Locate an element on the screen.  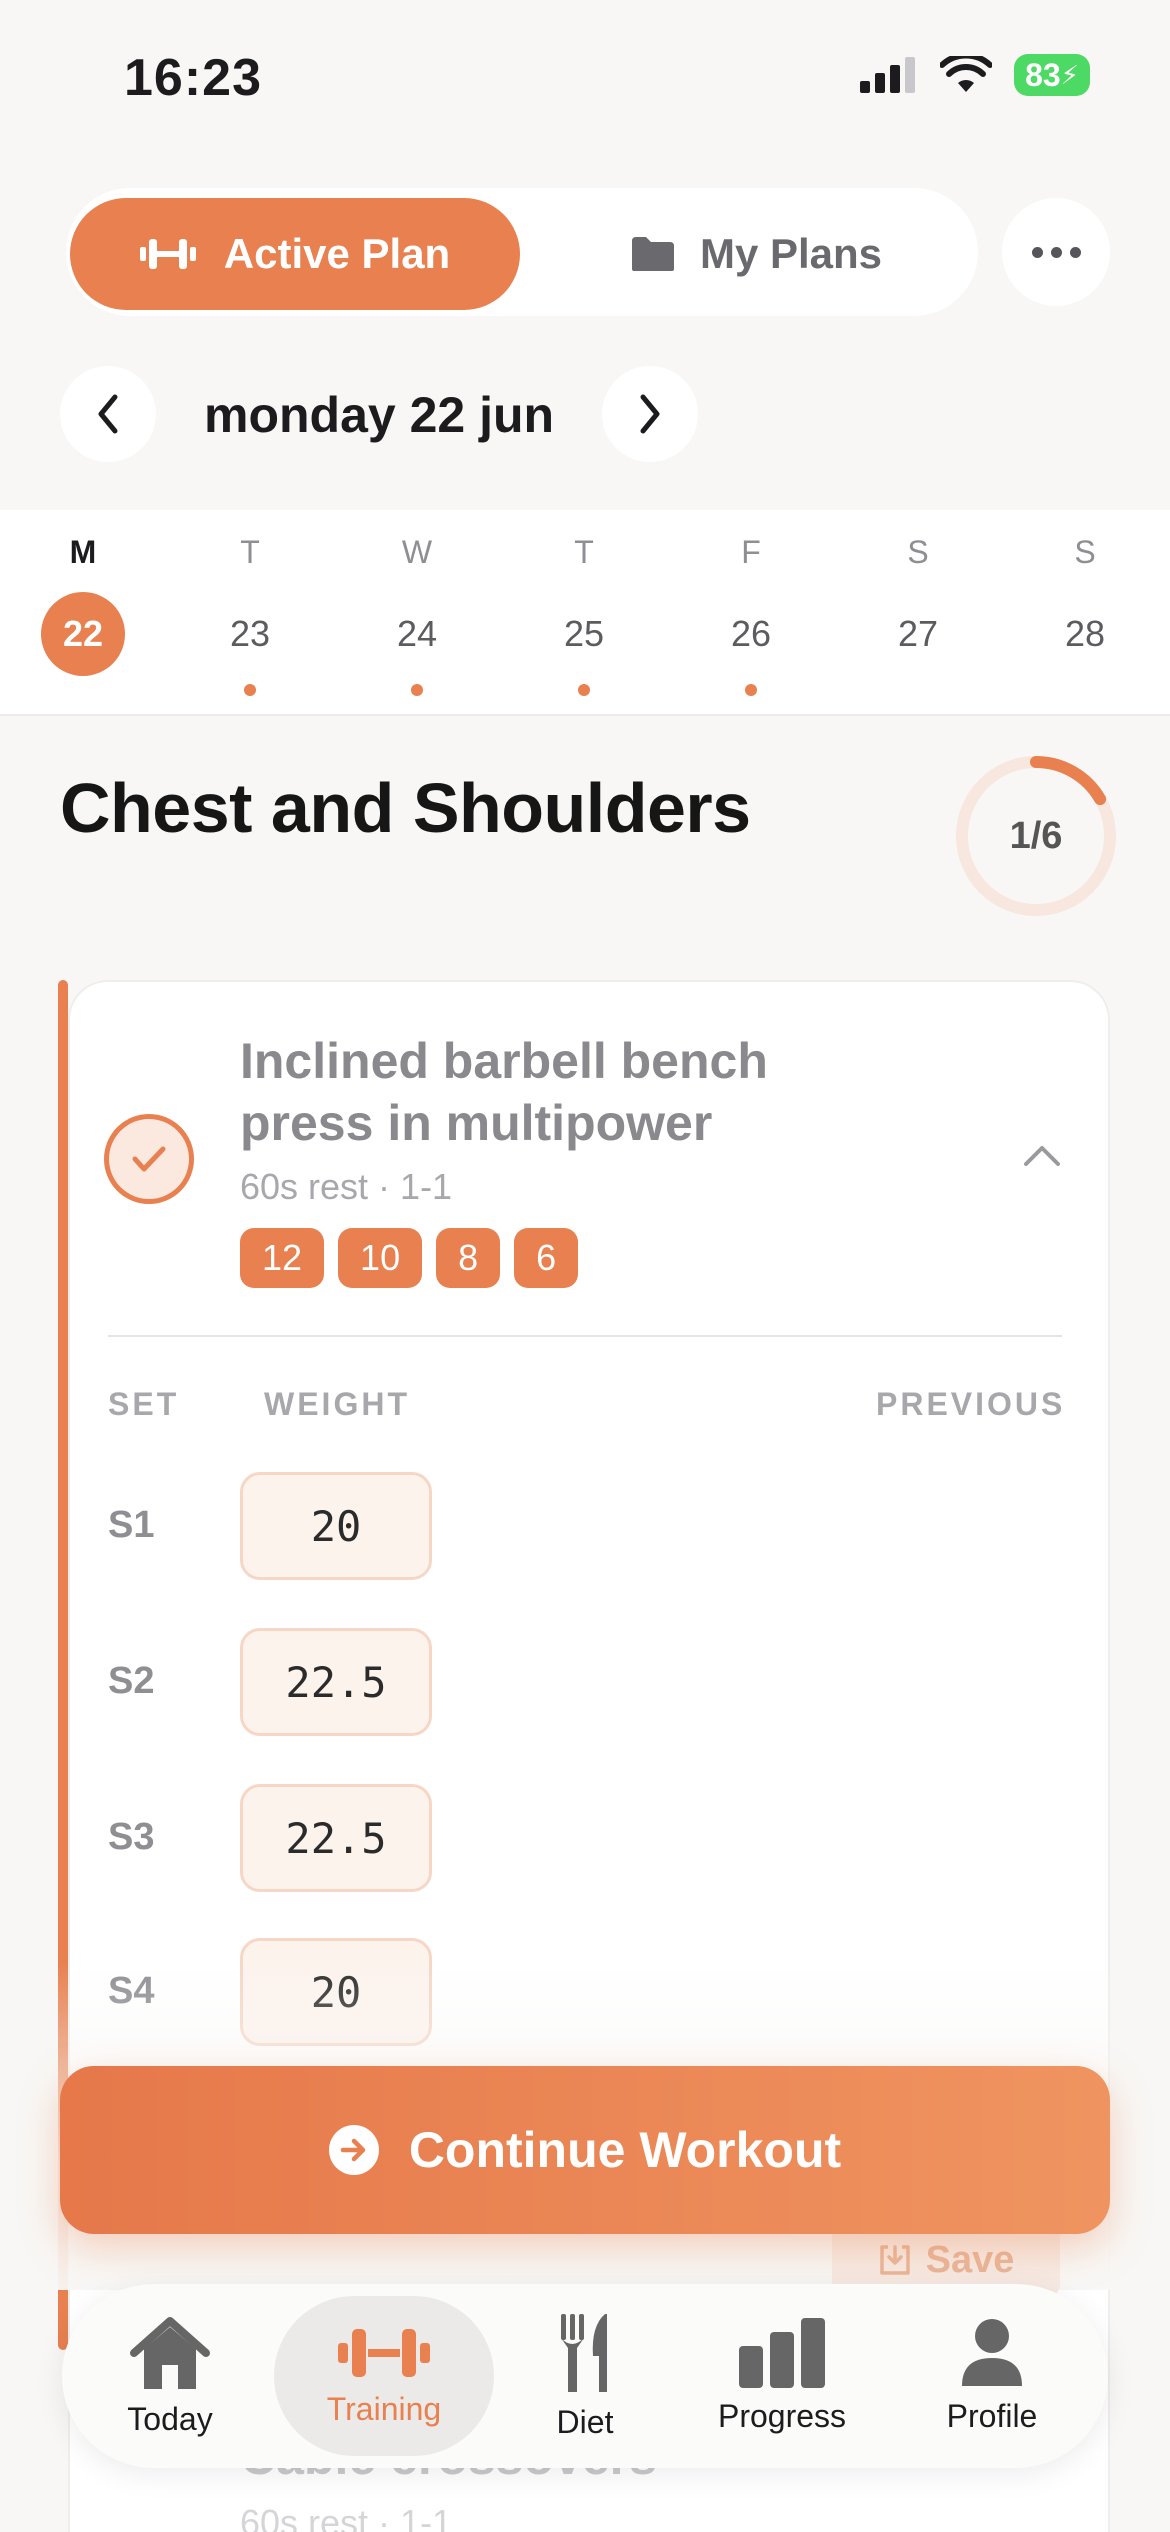
chevron-right-icon is located at coordinates (650, 414).